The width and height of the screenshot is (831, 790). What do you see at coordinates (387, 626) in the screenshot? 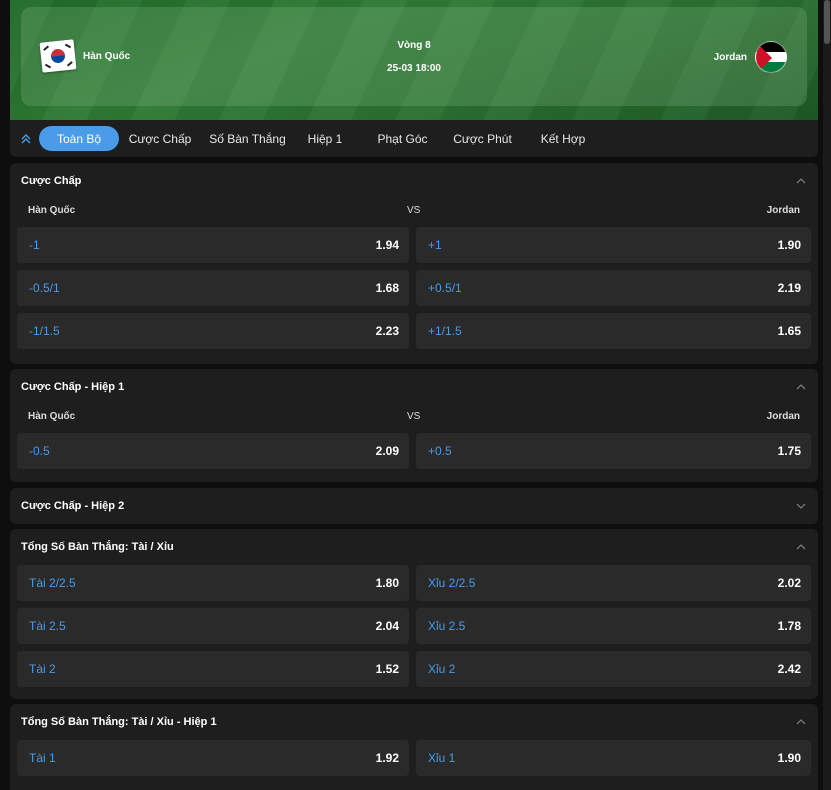
I see `odds-value: 2.04` at bounding box center [387, 626].